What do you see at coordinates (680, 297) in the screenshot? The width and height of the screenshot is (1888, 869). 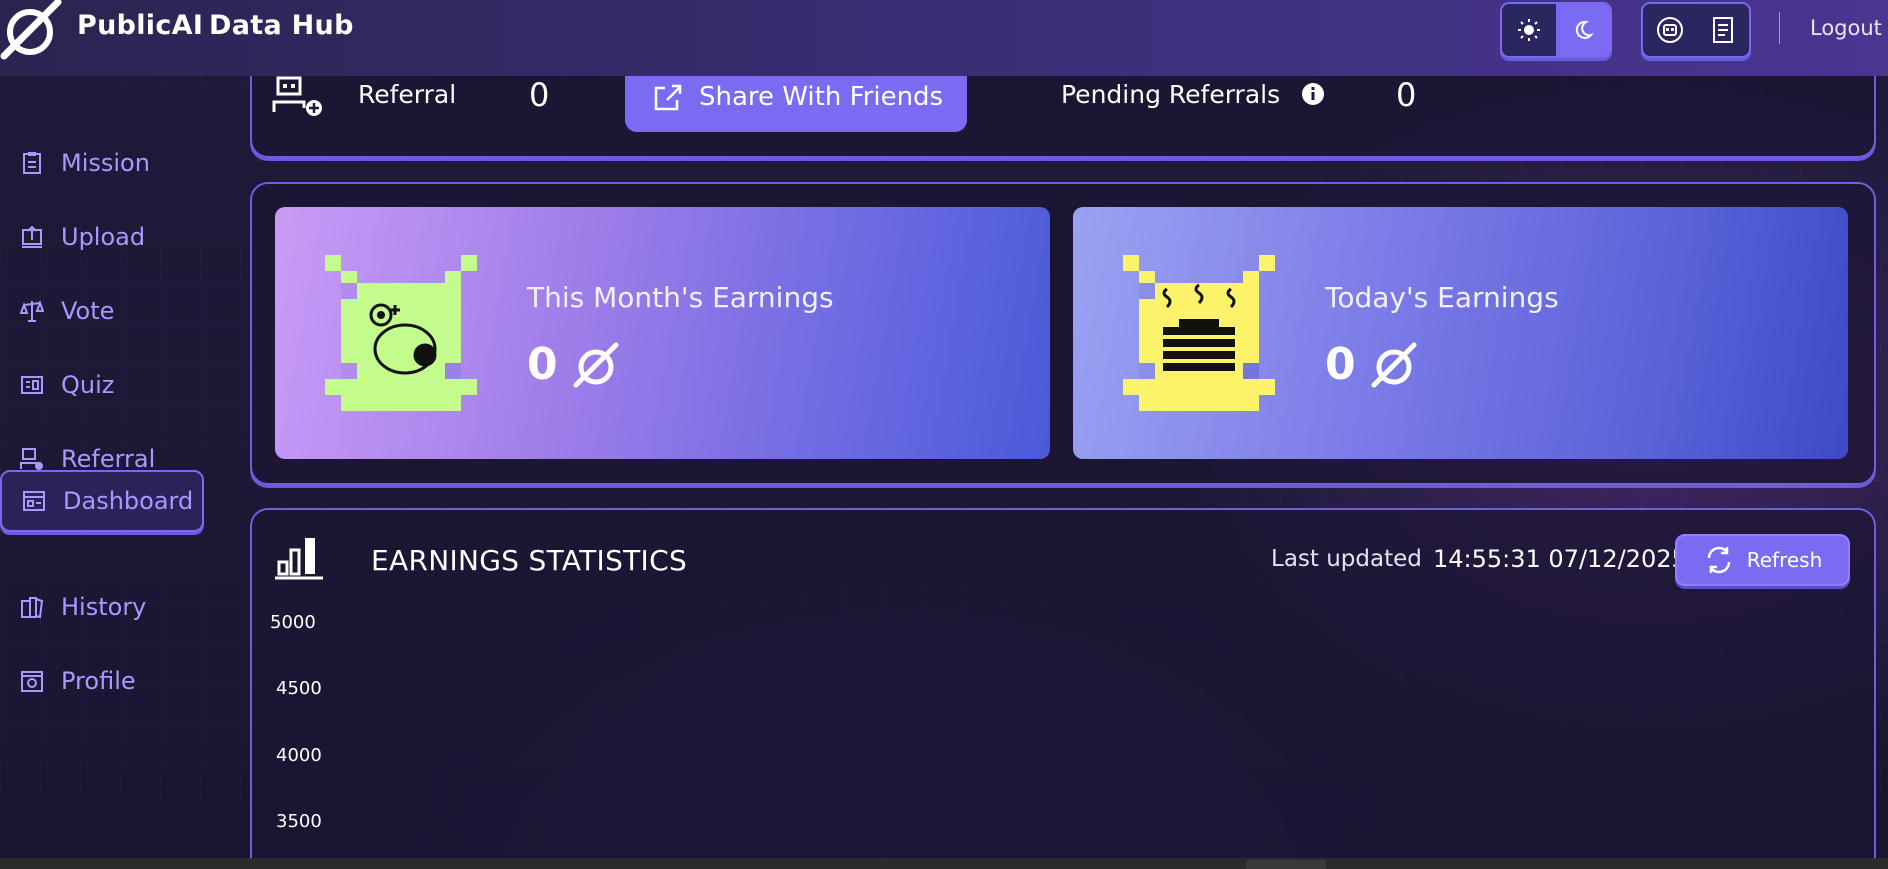 I see `earnings-title: This Month's Earnings` at bounding box center [680, 297].